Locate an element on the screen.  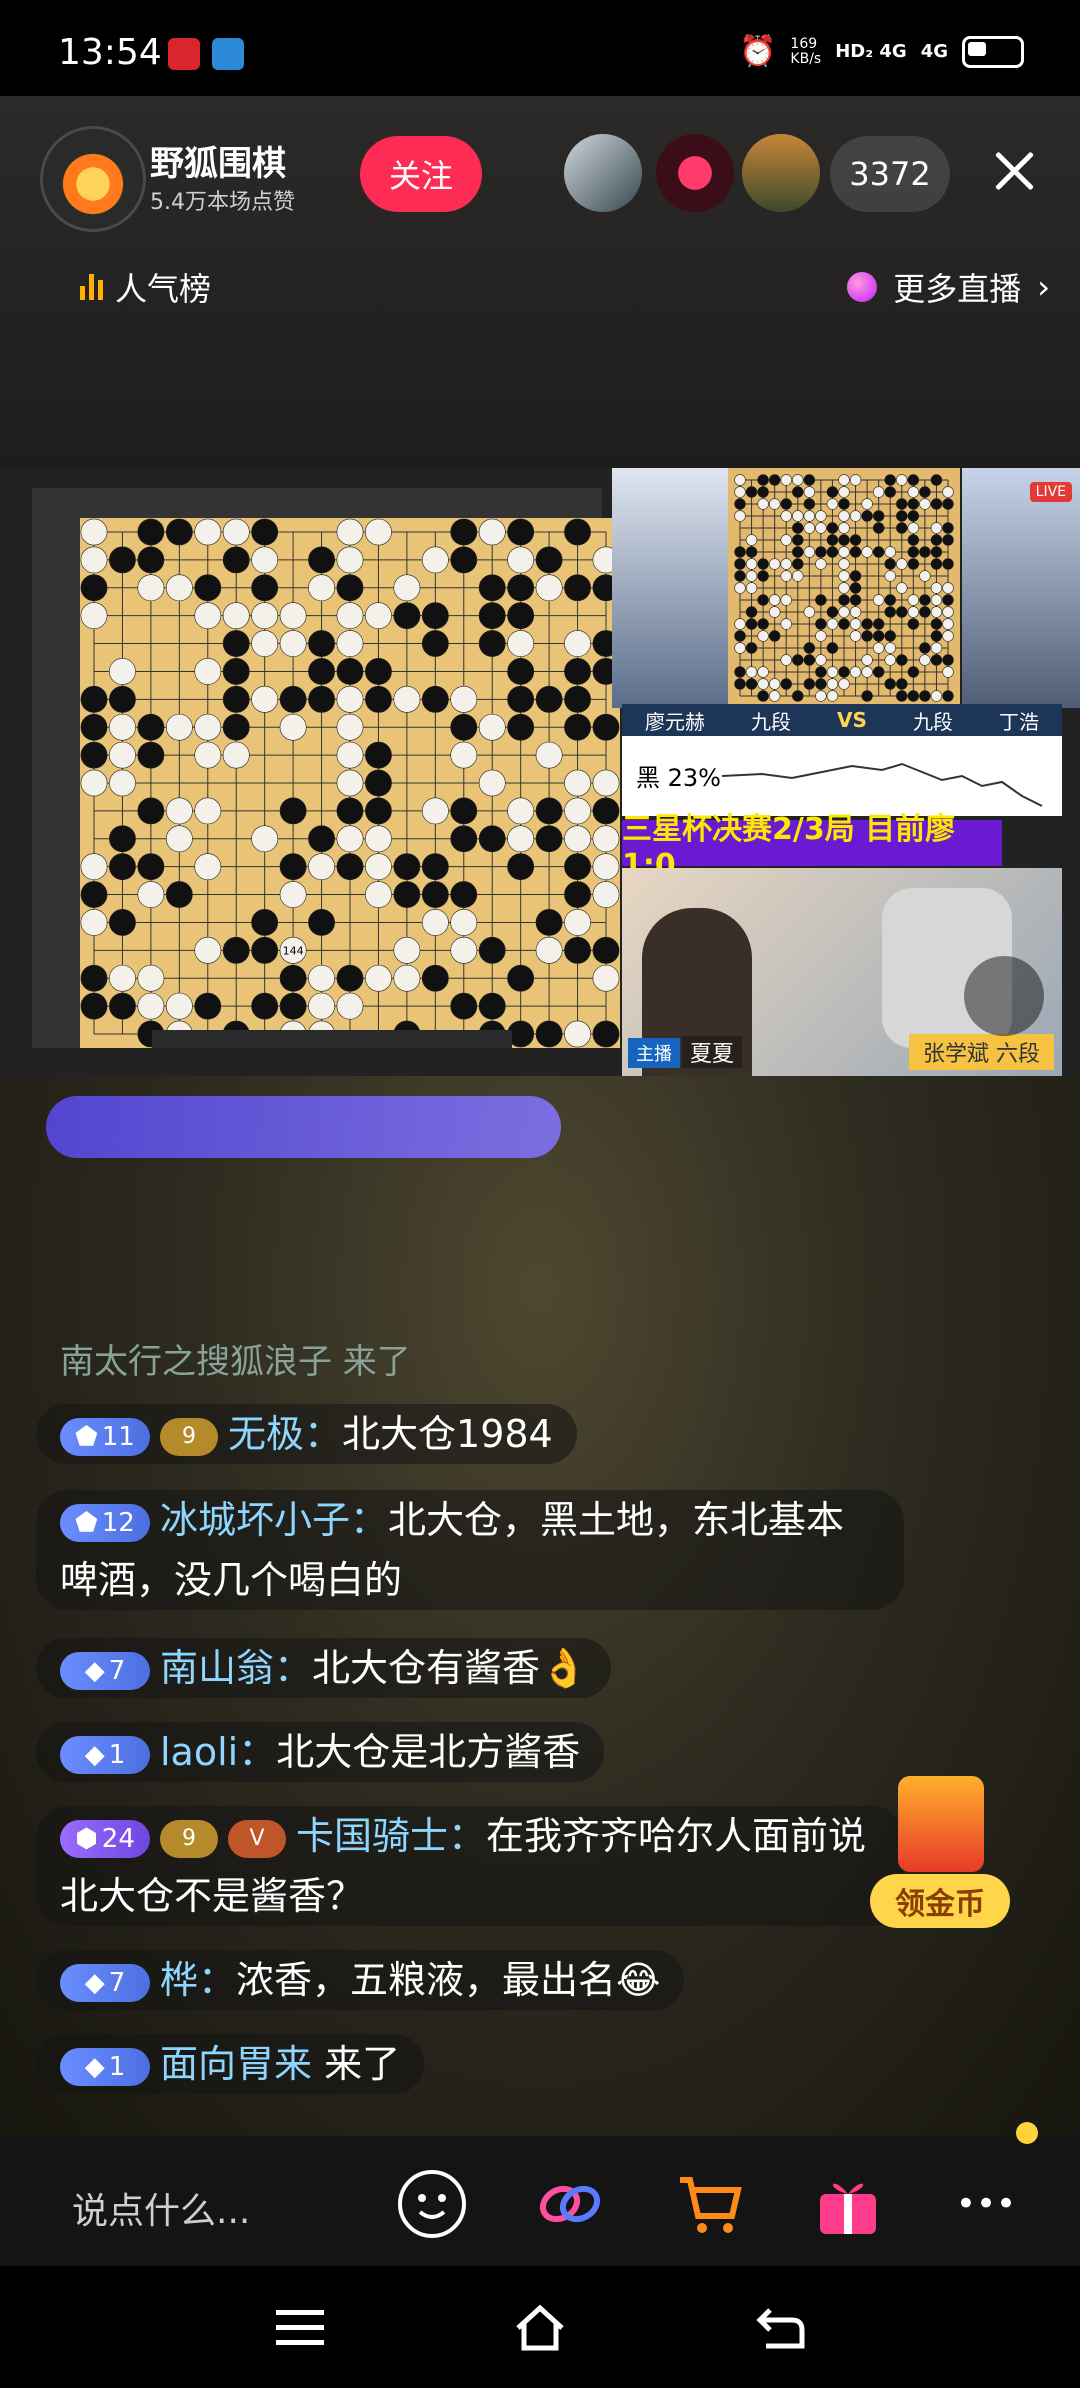
menu-icon is located at coordinates (300, 2328).